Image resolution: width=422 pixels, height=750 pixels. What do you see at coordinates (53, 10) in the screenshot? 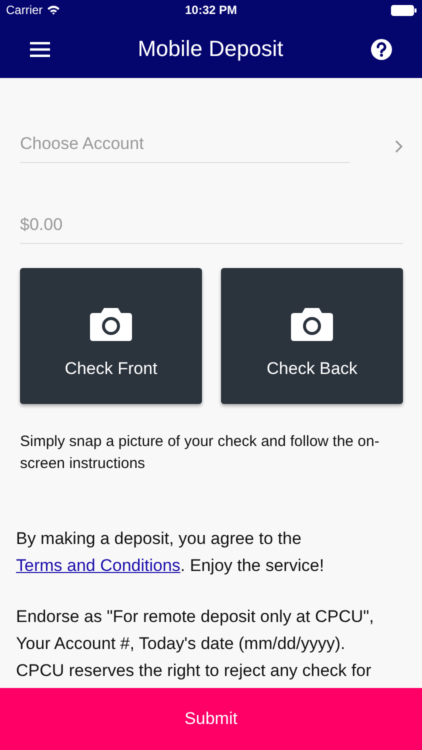
I see `wifi-icon` at bounding box center [53, 10].